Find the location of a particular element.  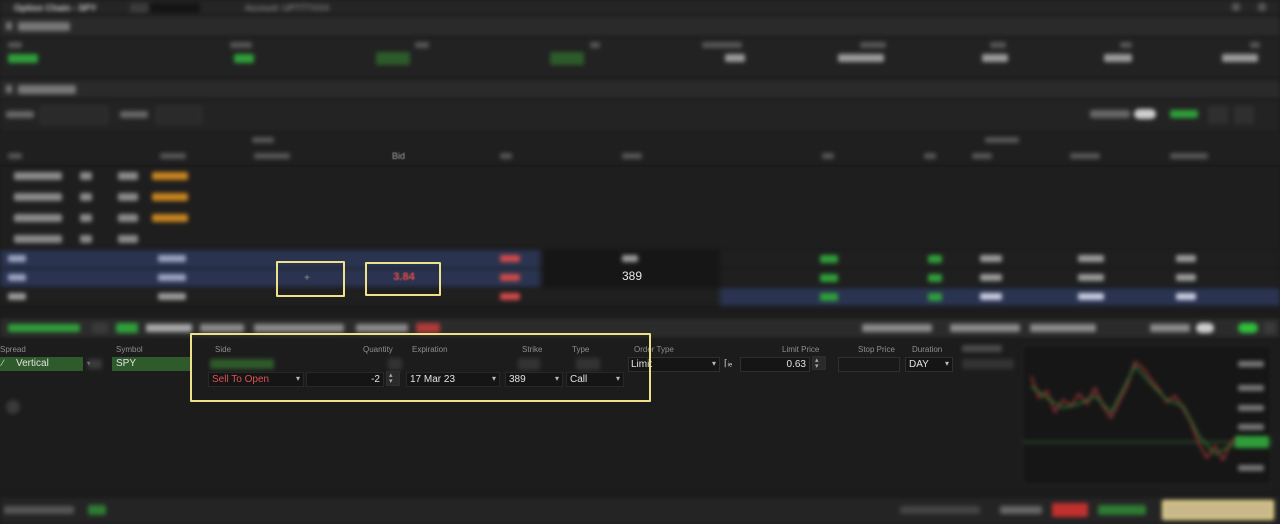

spread-label: Spread is located at coordinates (13, 349).